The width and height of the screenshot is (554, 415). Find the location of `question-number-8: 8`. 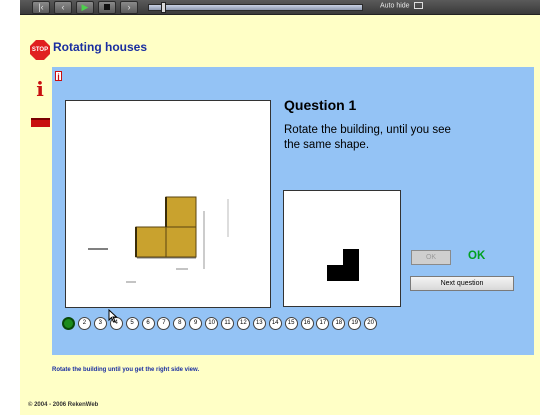

question-number-8: 8 is located at coordinates (180, 323).